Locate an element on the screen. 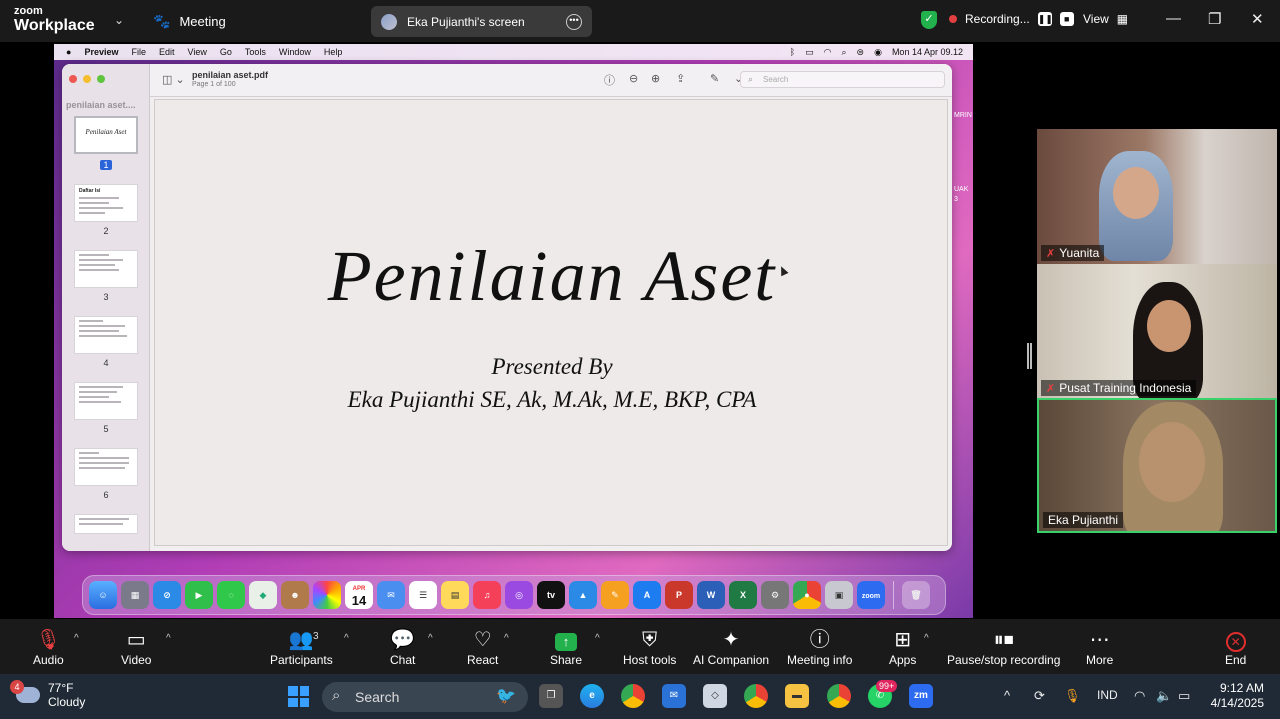 The image size is (1280, 719). react-button: ♡ React is located at coordinates (482, 648).